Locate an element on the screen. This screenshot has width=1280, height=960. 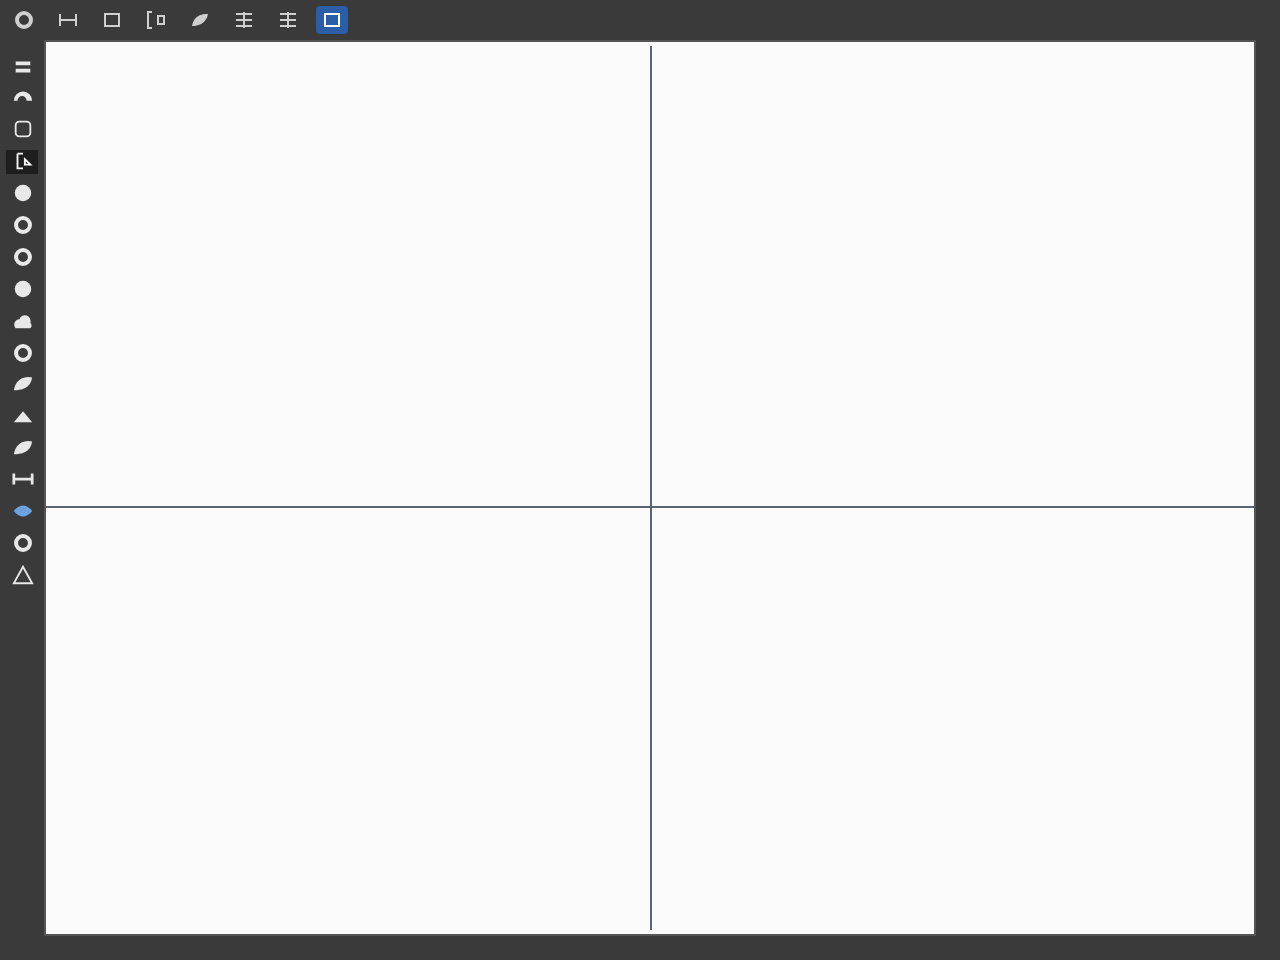
square-icon is located at coordinates (332, 20).